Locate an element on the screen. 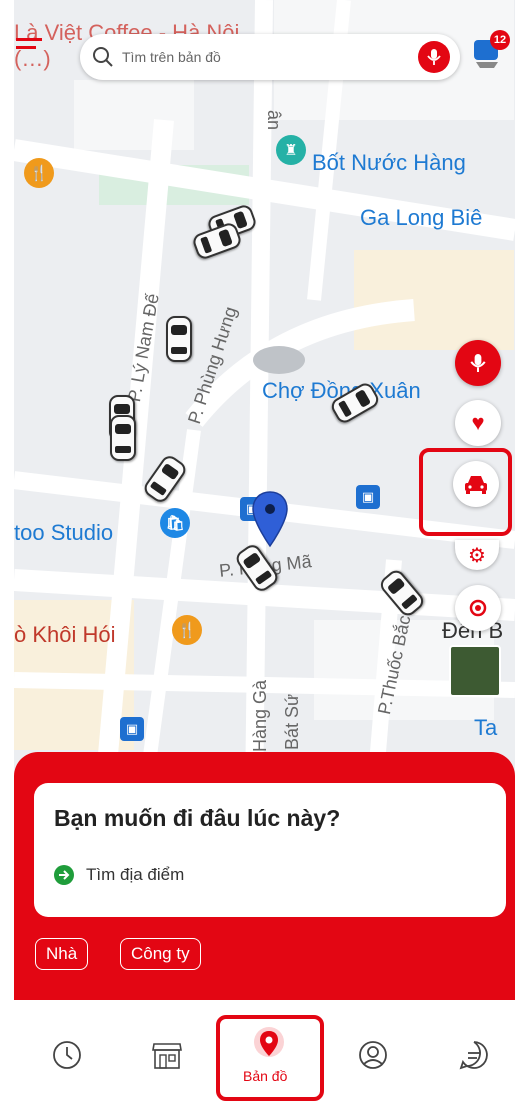  gear-icon: ⚙ is located at coordinates (477, 555).